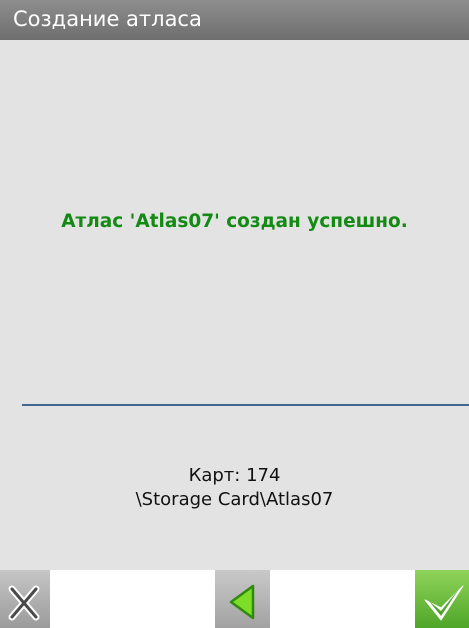  Describe the element at coordinates (234, 20) in the screenshot. I see `title-bar: Создание атласа` at that location.